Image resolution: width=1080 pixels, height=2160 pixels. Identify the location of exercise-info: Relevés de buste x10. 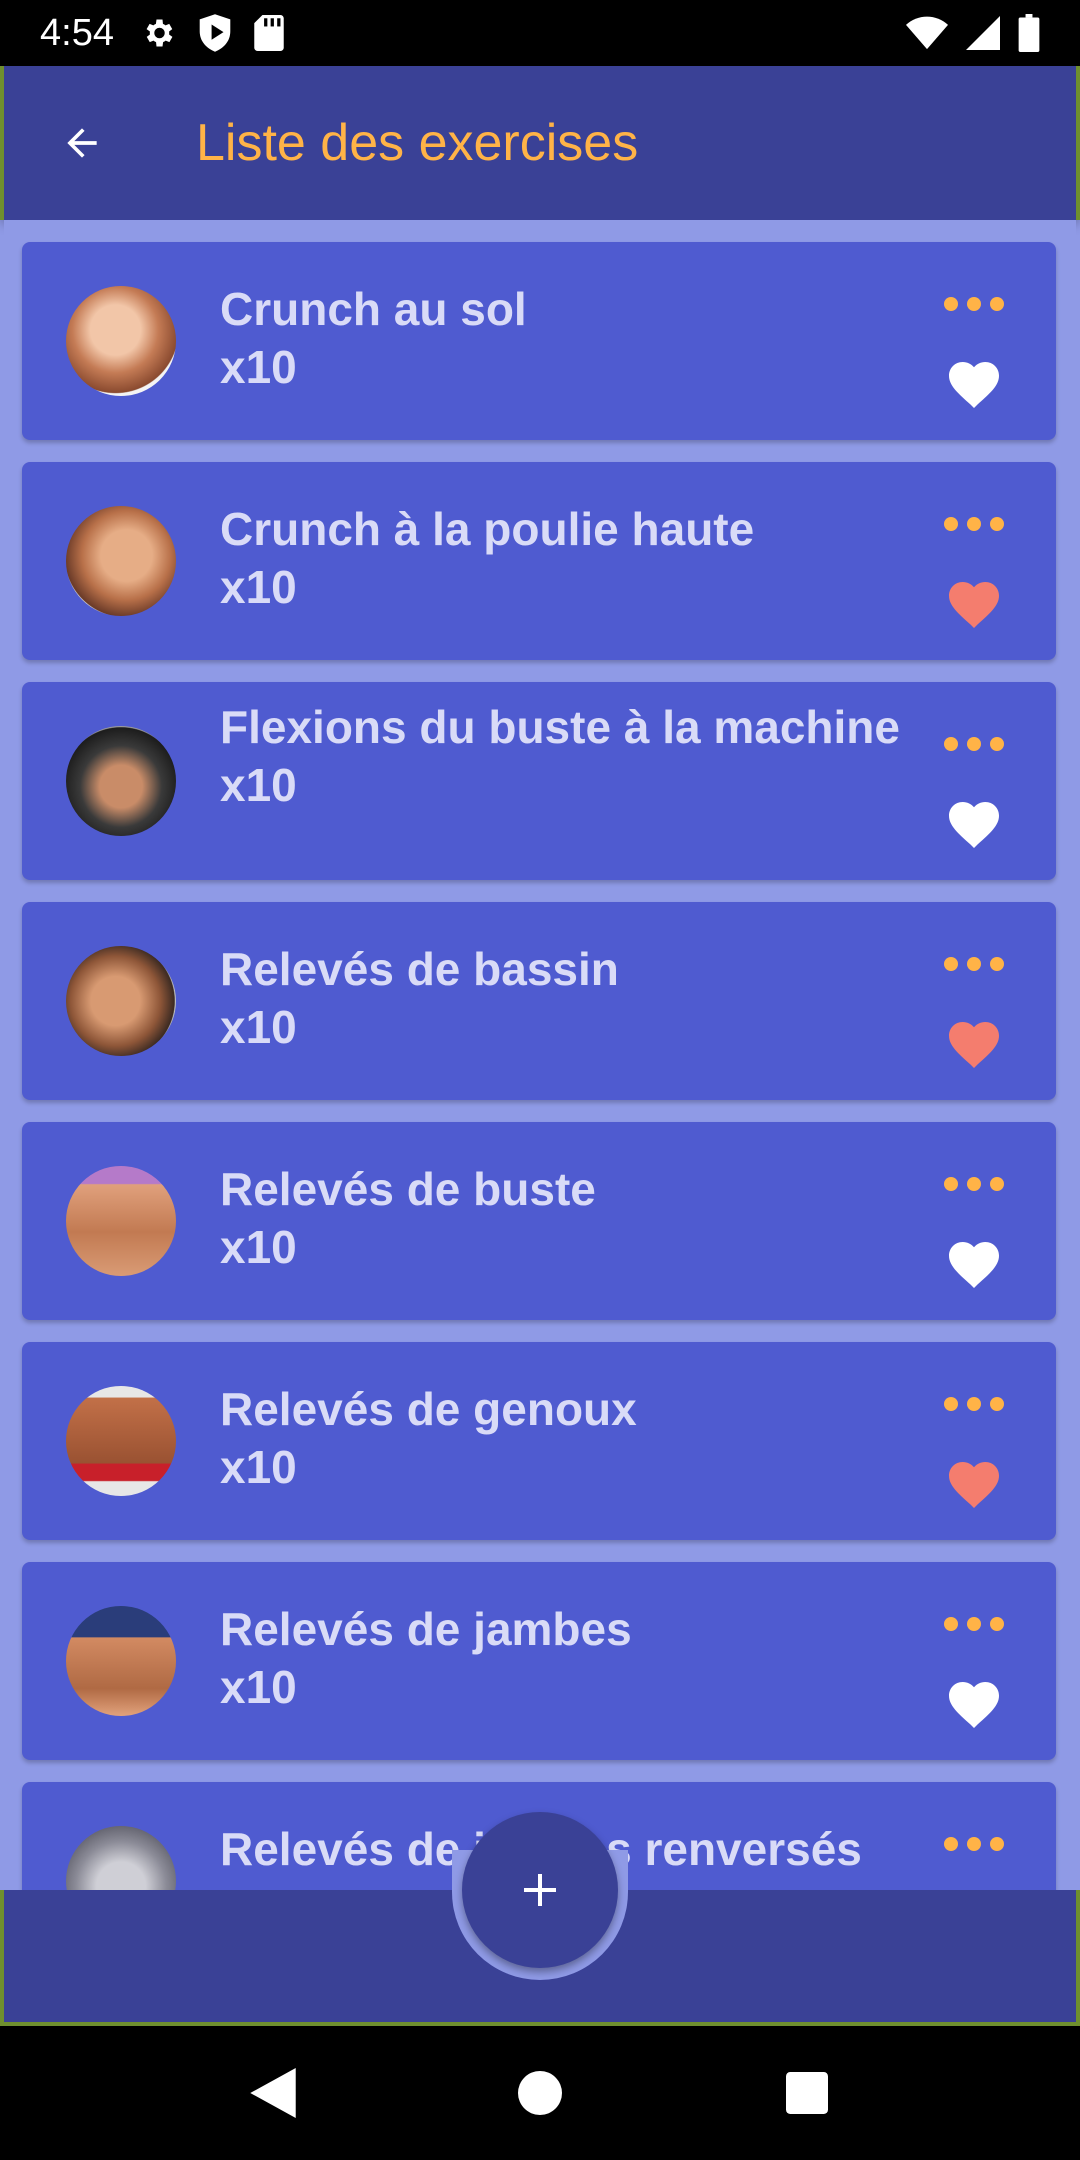
(560, 1218).